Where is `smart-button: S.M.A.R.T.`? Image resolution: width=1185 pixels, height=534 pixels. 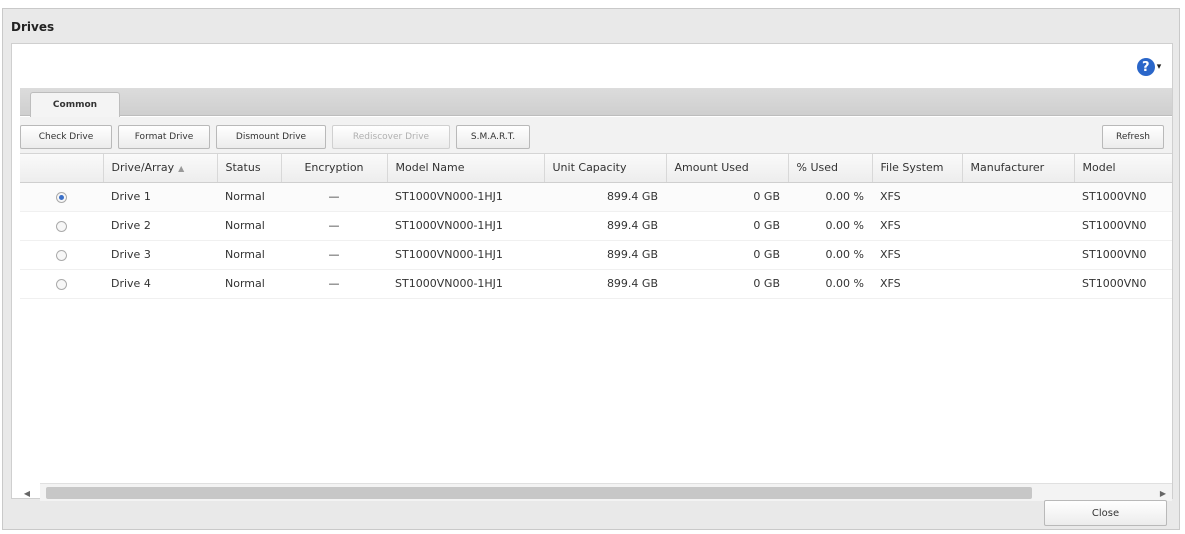
smart-button: S.M.A.R.T. is located at coordinates (493, 137).